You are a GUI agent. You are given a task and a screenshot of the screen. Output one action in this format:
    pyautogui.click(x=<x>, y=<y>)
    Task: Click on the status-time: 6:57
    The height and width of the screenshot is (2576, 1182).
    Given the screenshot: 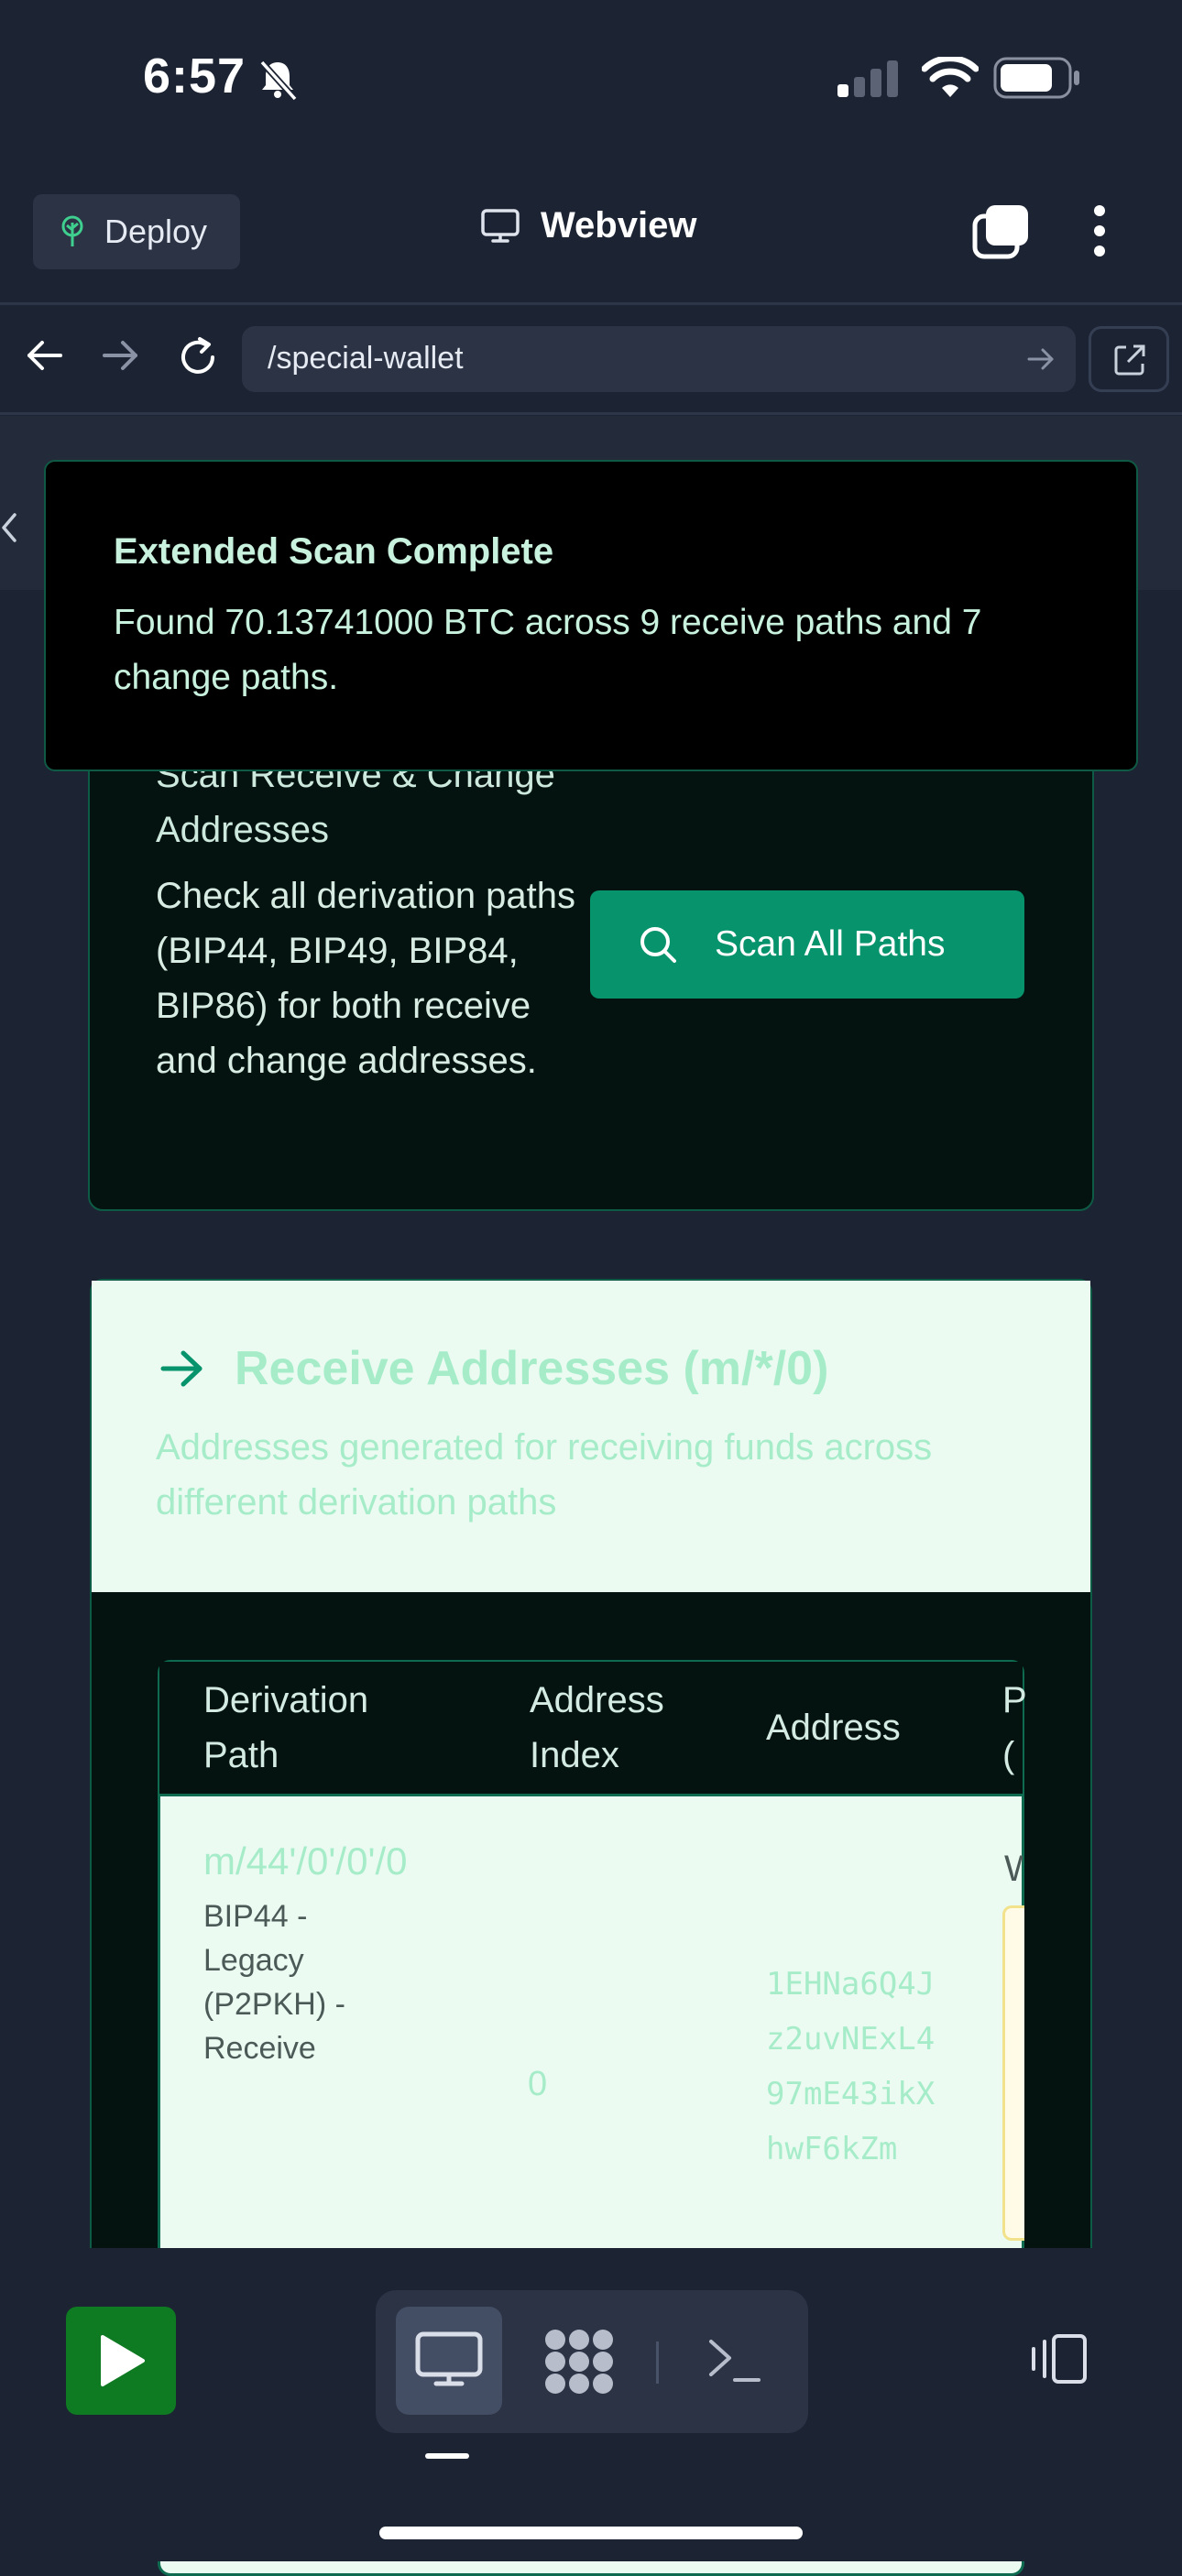 What is the action you would take?
    pyautogui.click(x=195, y=76)
    